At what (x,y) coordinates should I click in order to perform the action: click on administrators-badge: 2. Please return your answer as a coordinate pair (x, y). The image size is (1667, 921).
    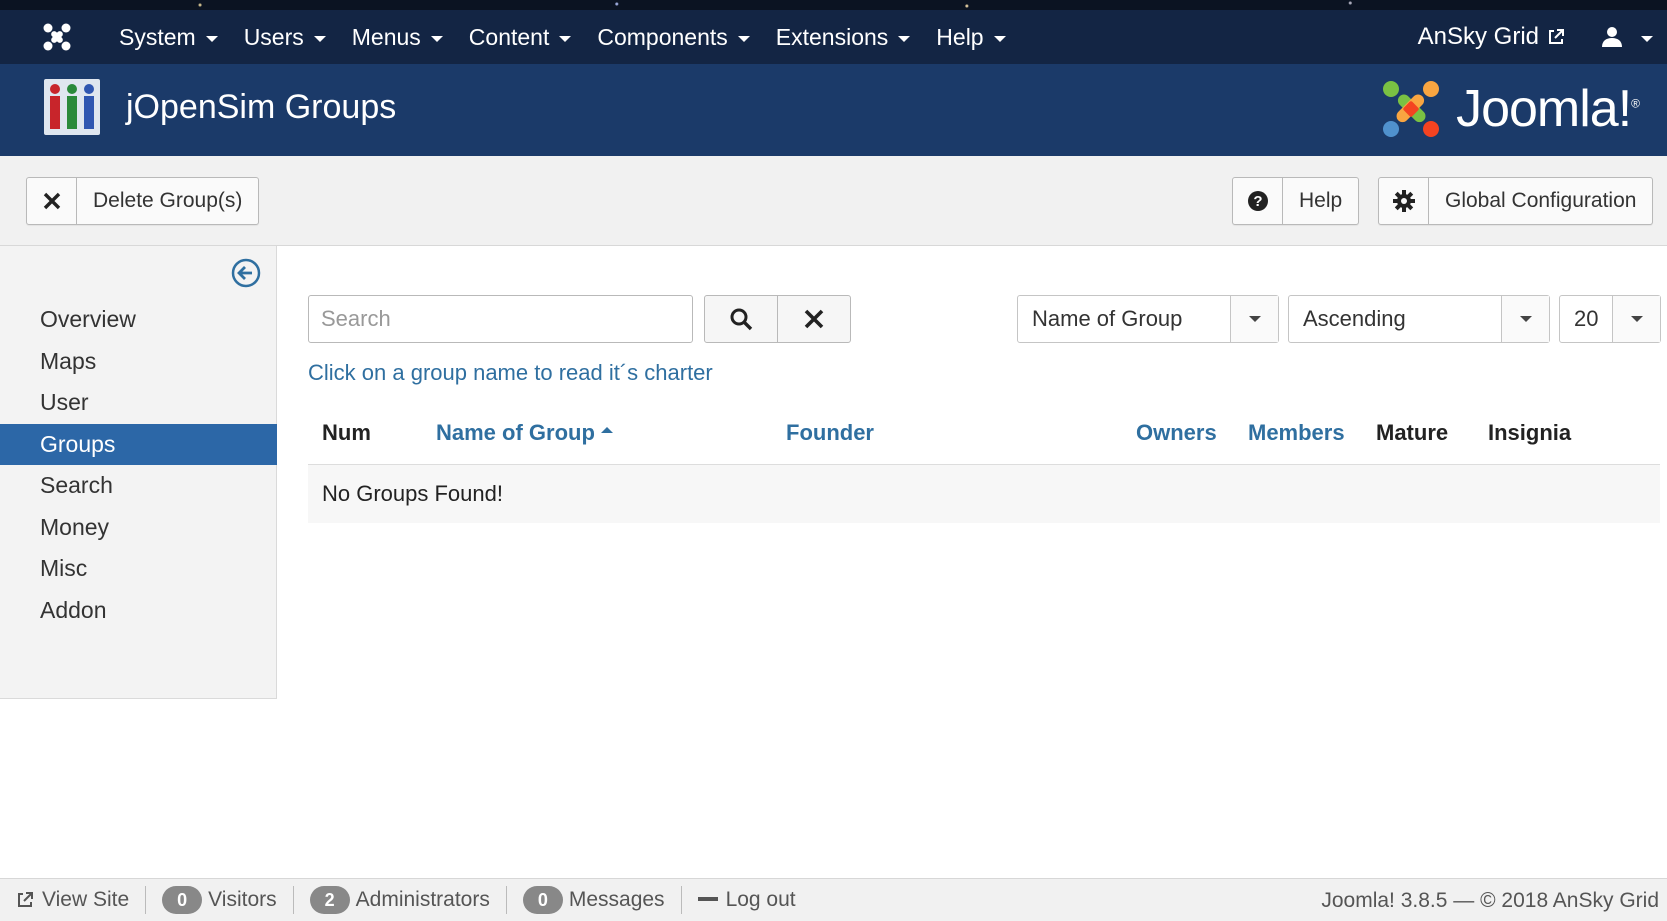
    Looking at the image, I should click on (329, 900).